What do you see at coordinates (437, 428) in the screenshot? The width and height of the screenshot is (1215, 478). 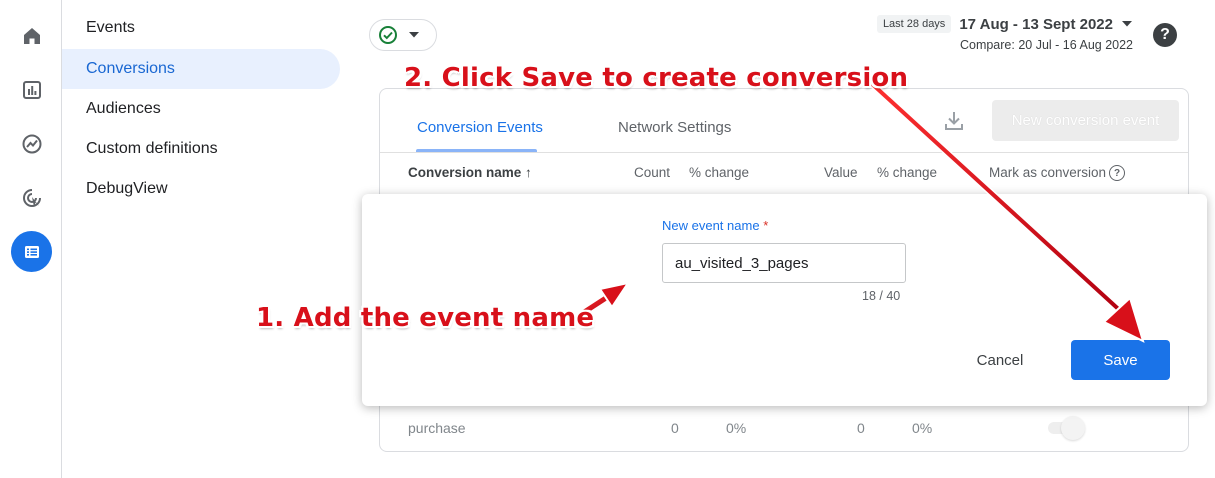 I see `row-conversion-name: purchase` at bounding box center [437, 428].